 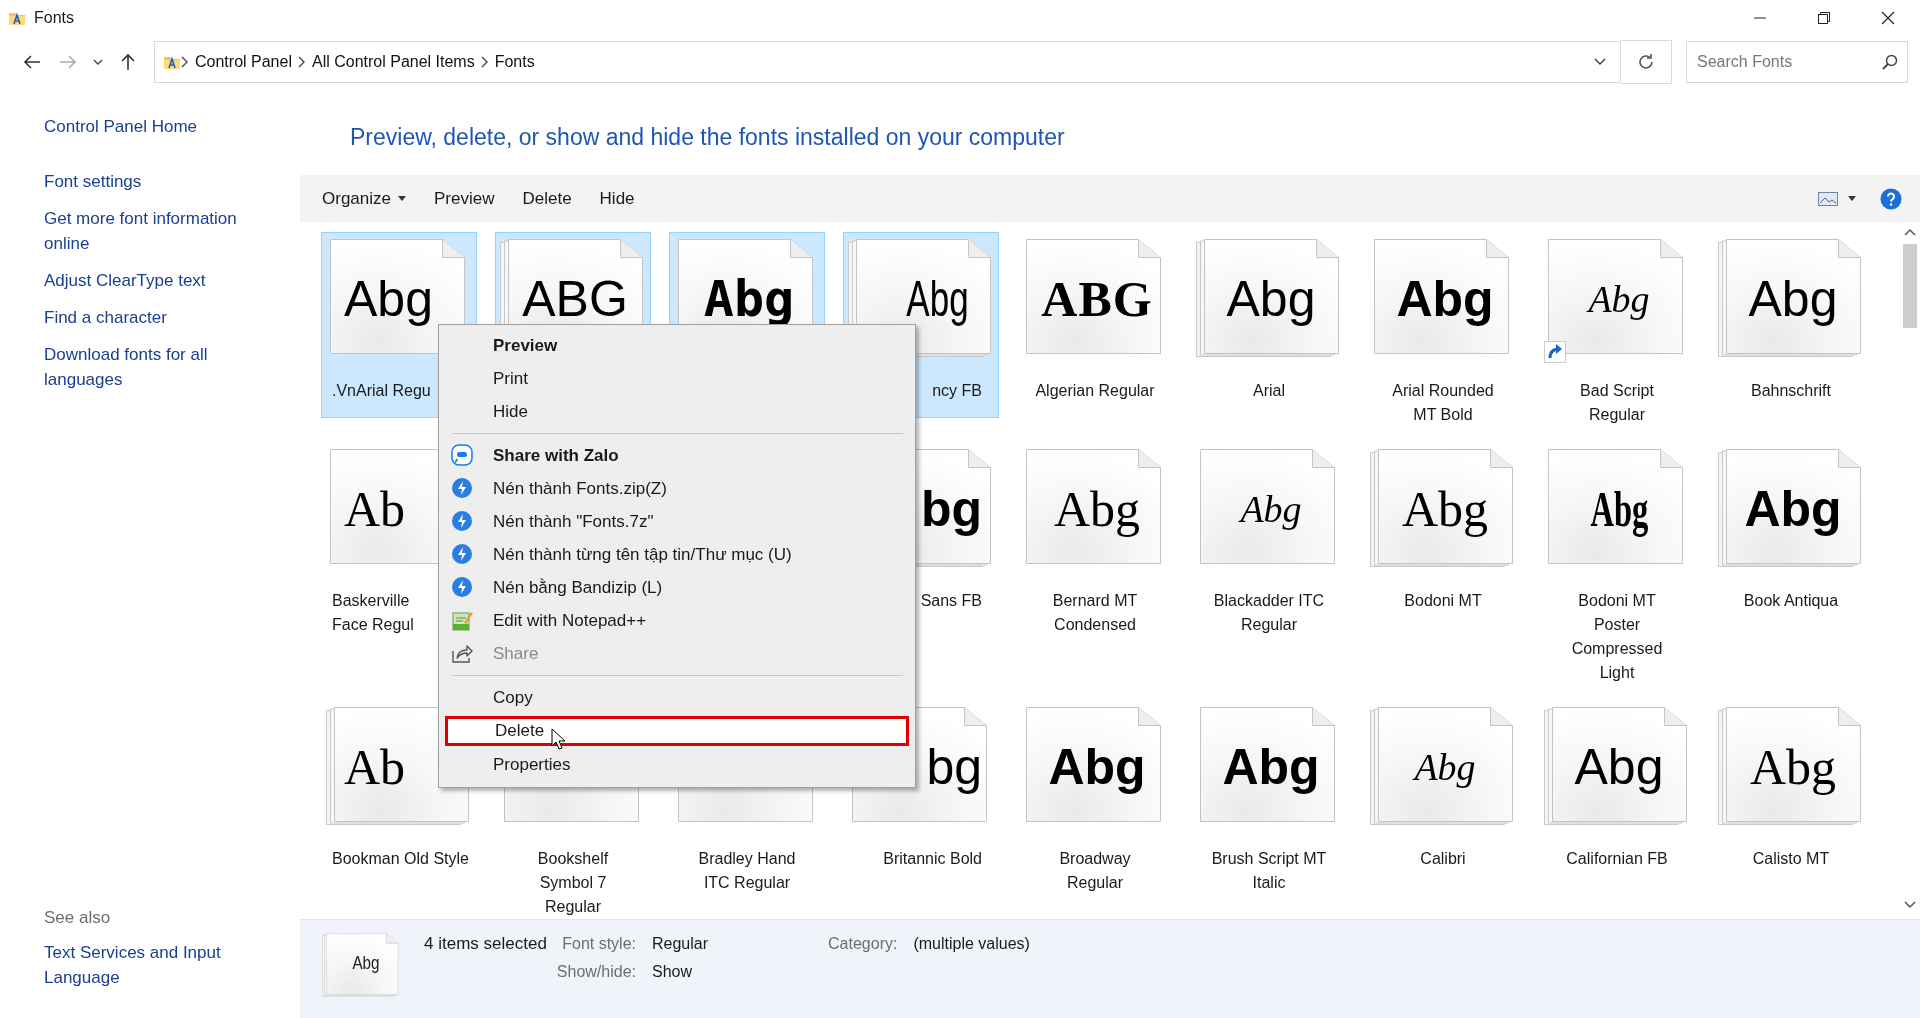 What do you see at coordinates (971, 944) in the screenshot?
I see `property-value: (multiple values)` at bounding box center [971, 944].